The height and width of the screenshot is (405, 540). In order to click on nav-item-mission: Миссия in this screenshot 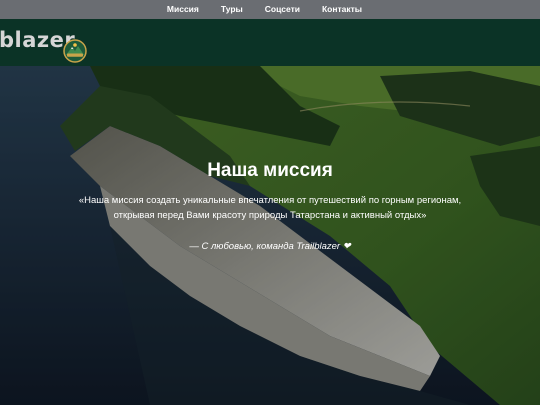, I will do `click(183, 9)`.